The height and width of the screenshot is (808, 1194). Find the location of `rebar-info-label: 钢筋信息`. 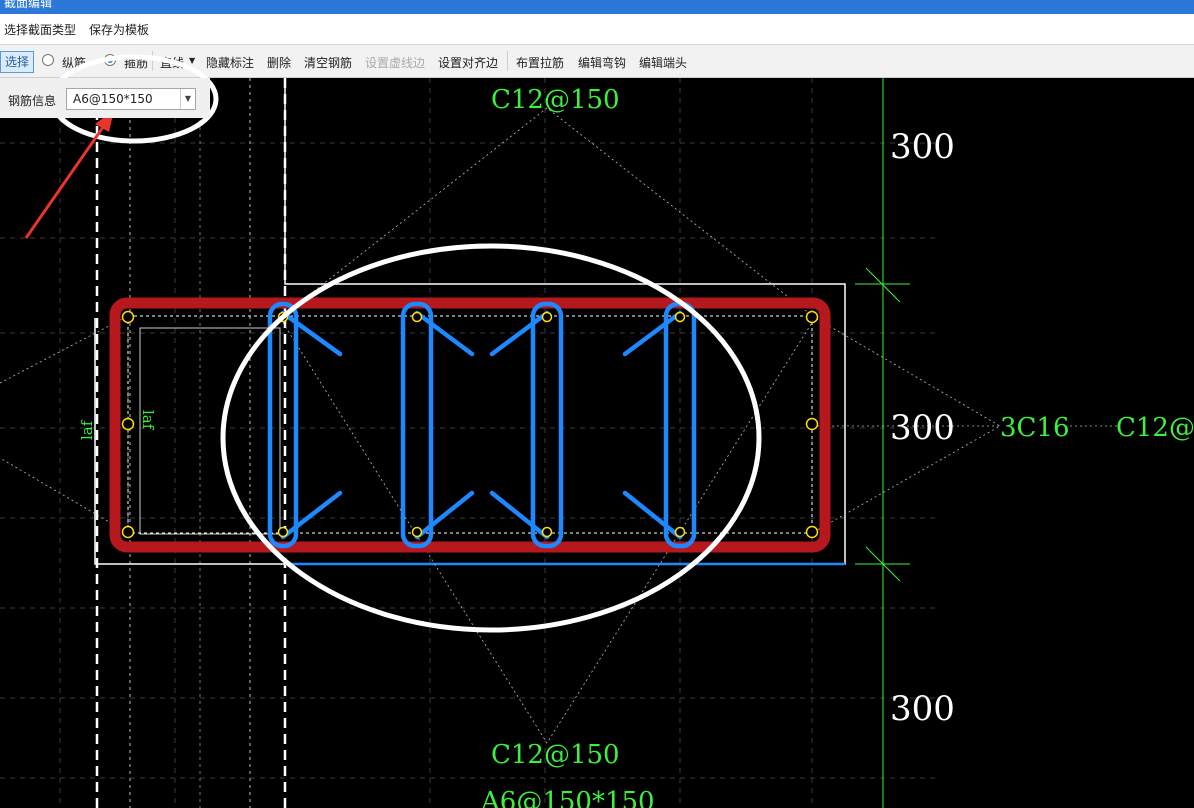

rebar-info-label: 钢筋信息 is located at coordinates (32, 101).